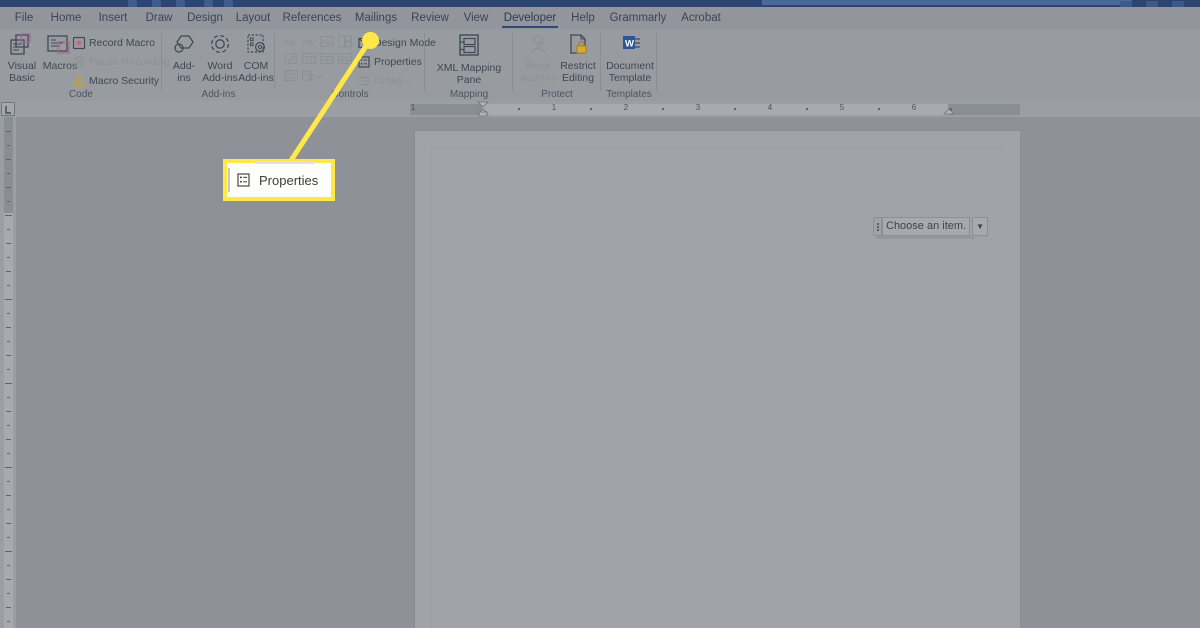 The height and width of the screenshot is (628, 1200). I want to click on tab-help: Help, so click(583, 18).